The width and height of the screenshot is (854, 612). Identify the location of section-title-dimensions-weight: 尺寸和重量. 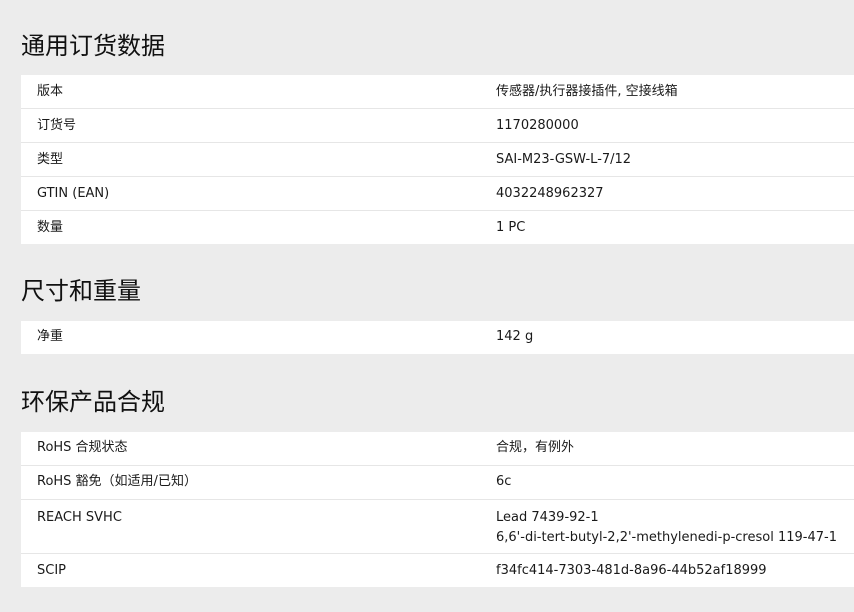
(81, 291).